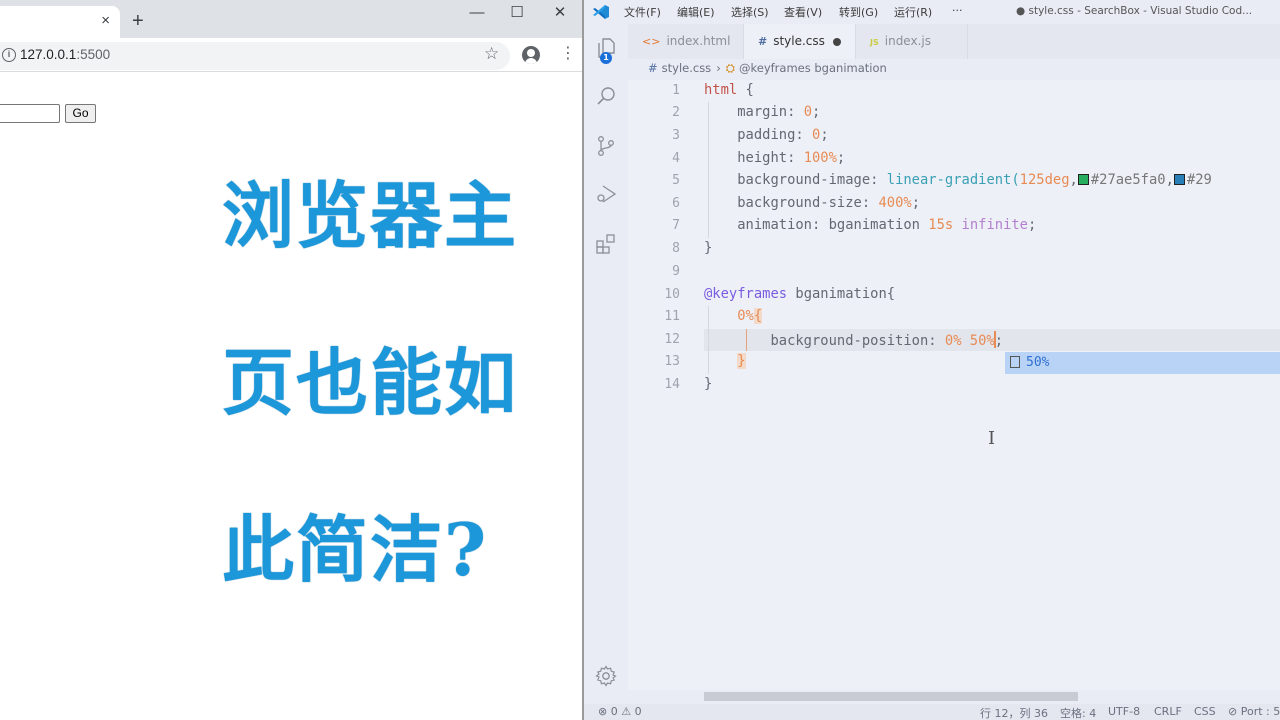 This screenshot has width=1280, height=720. What do you see at coordinates (614, 711) in the screenshot?
I see `error-count: 0` at bounding box center [614, 711].